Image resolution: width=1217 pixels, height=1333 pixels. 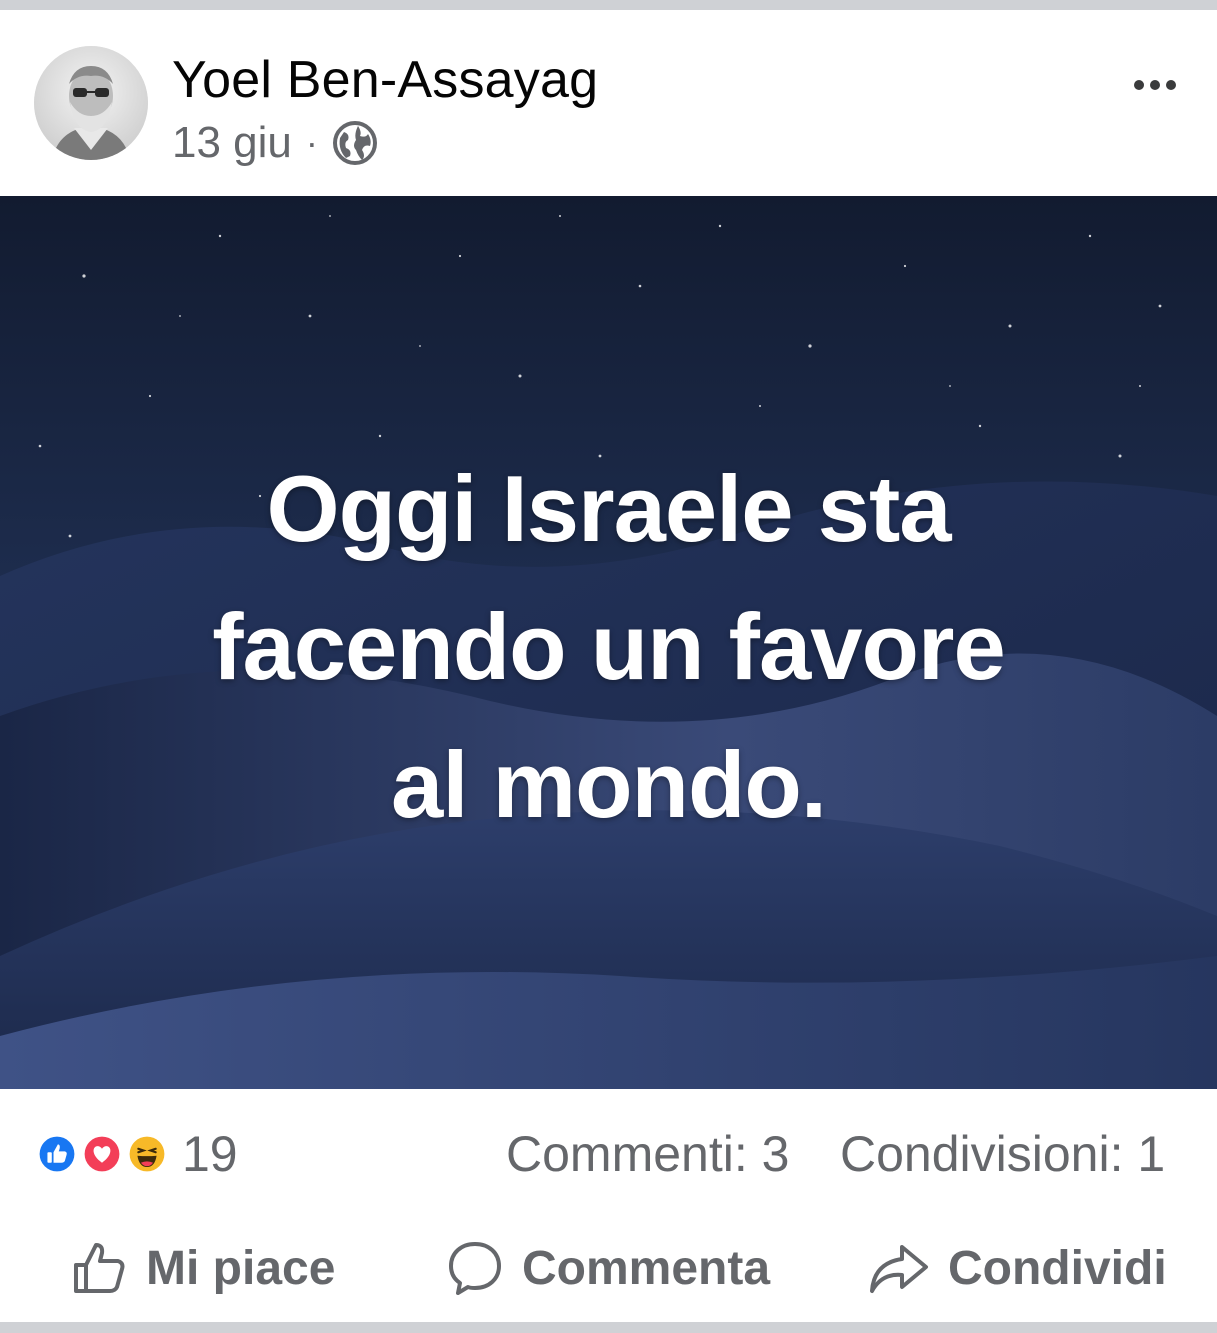 What do you see at coordinates (609, 784) in the screenshot?
I see `post-text-line: al mondo.` at bounding box center [609, 784].